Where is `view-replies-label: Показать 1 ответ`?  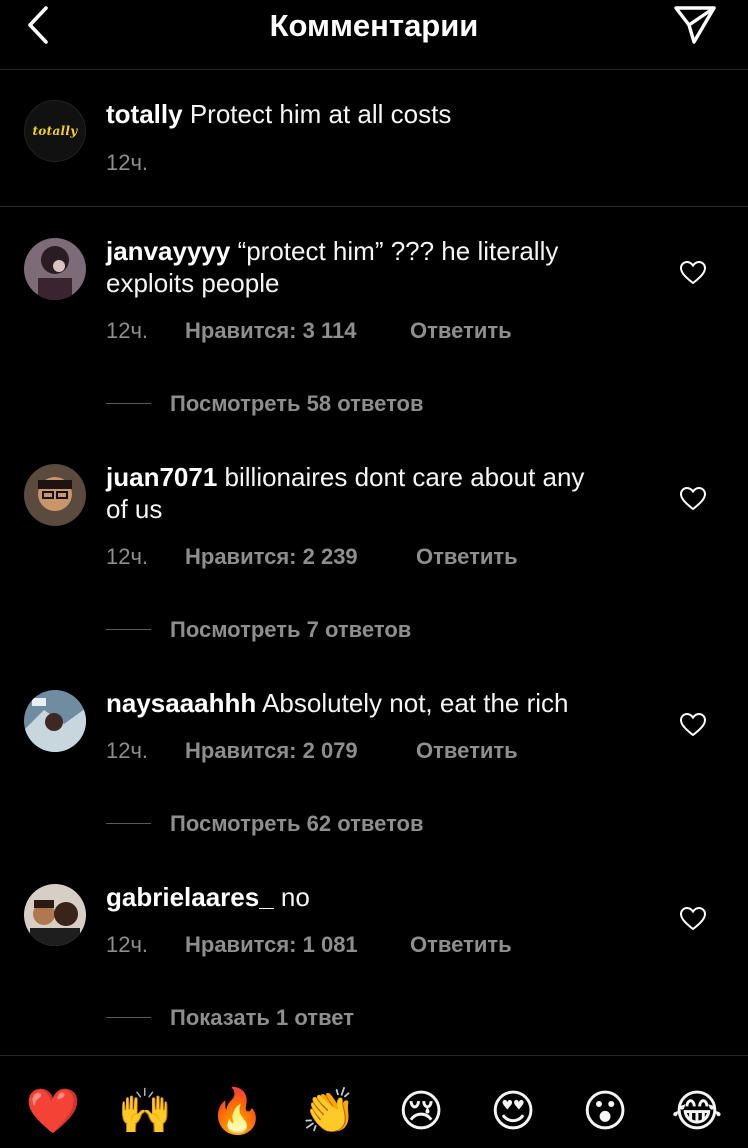 view-replies-label: Показать 1 ответ is located at coordinates (262, 1017).